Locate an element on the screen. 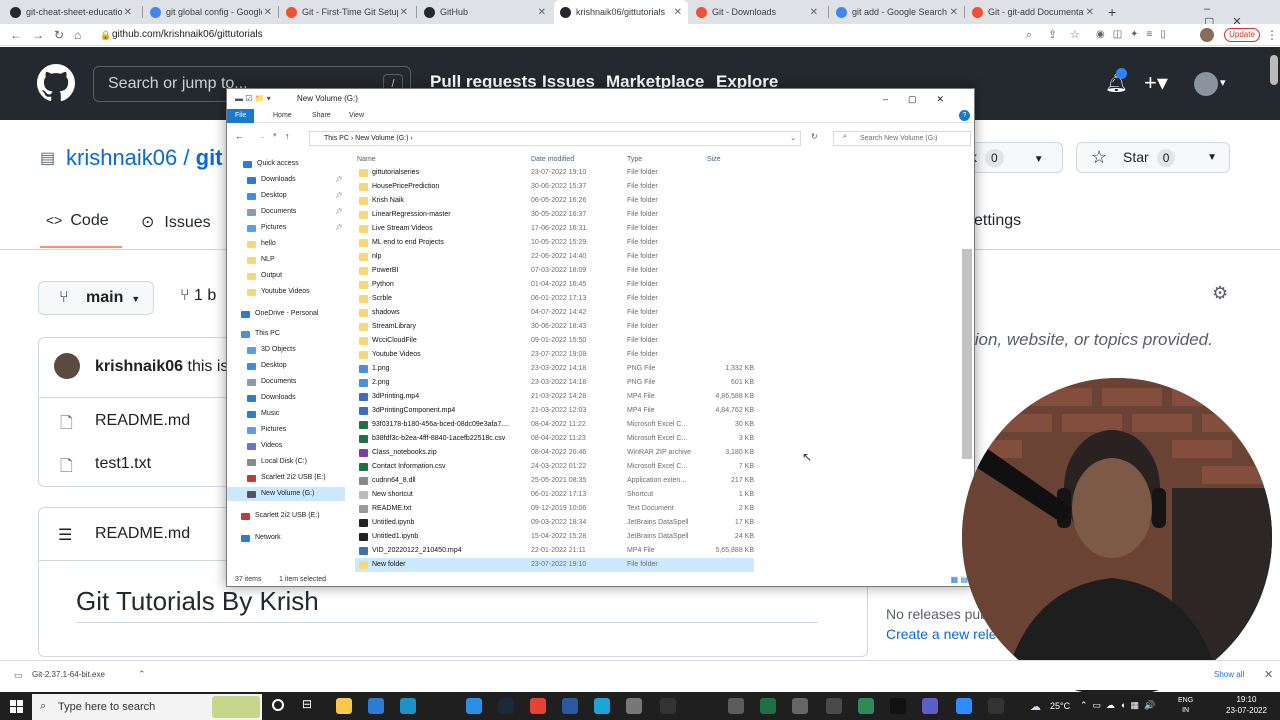 The width and height of the screenshot is (1280, 720). column-header-name: Name is located at coordinates (366, 159).